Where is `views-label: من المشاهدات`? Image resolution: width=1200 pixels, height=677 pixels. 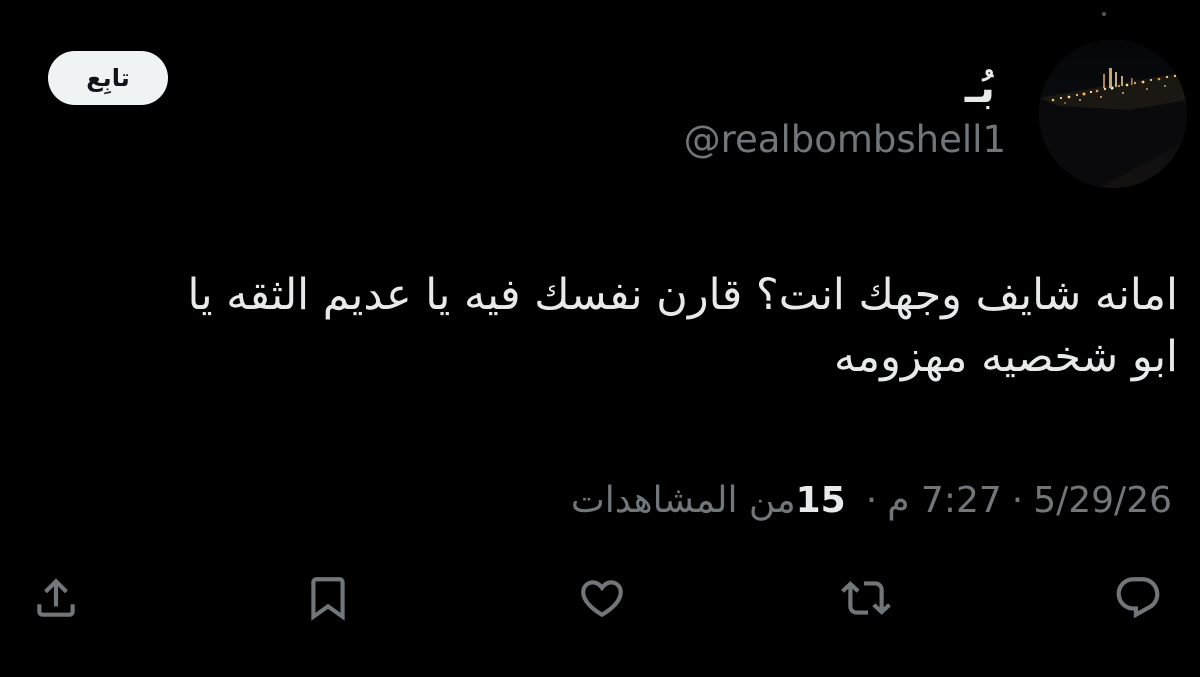
views-label: من المشاهدات is located at coordinates (683, 500).